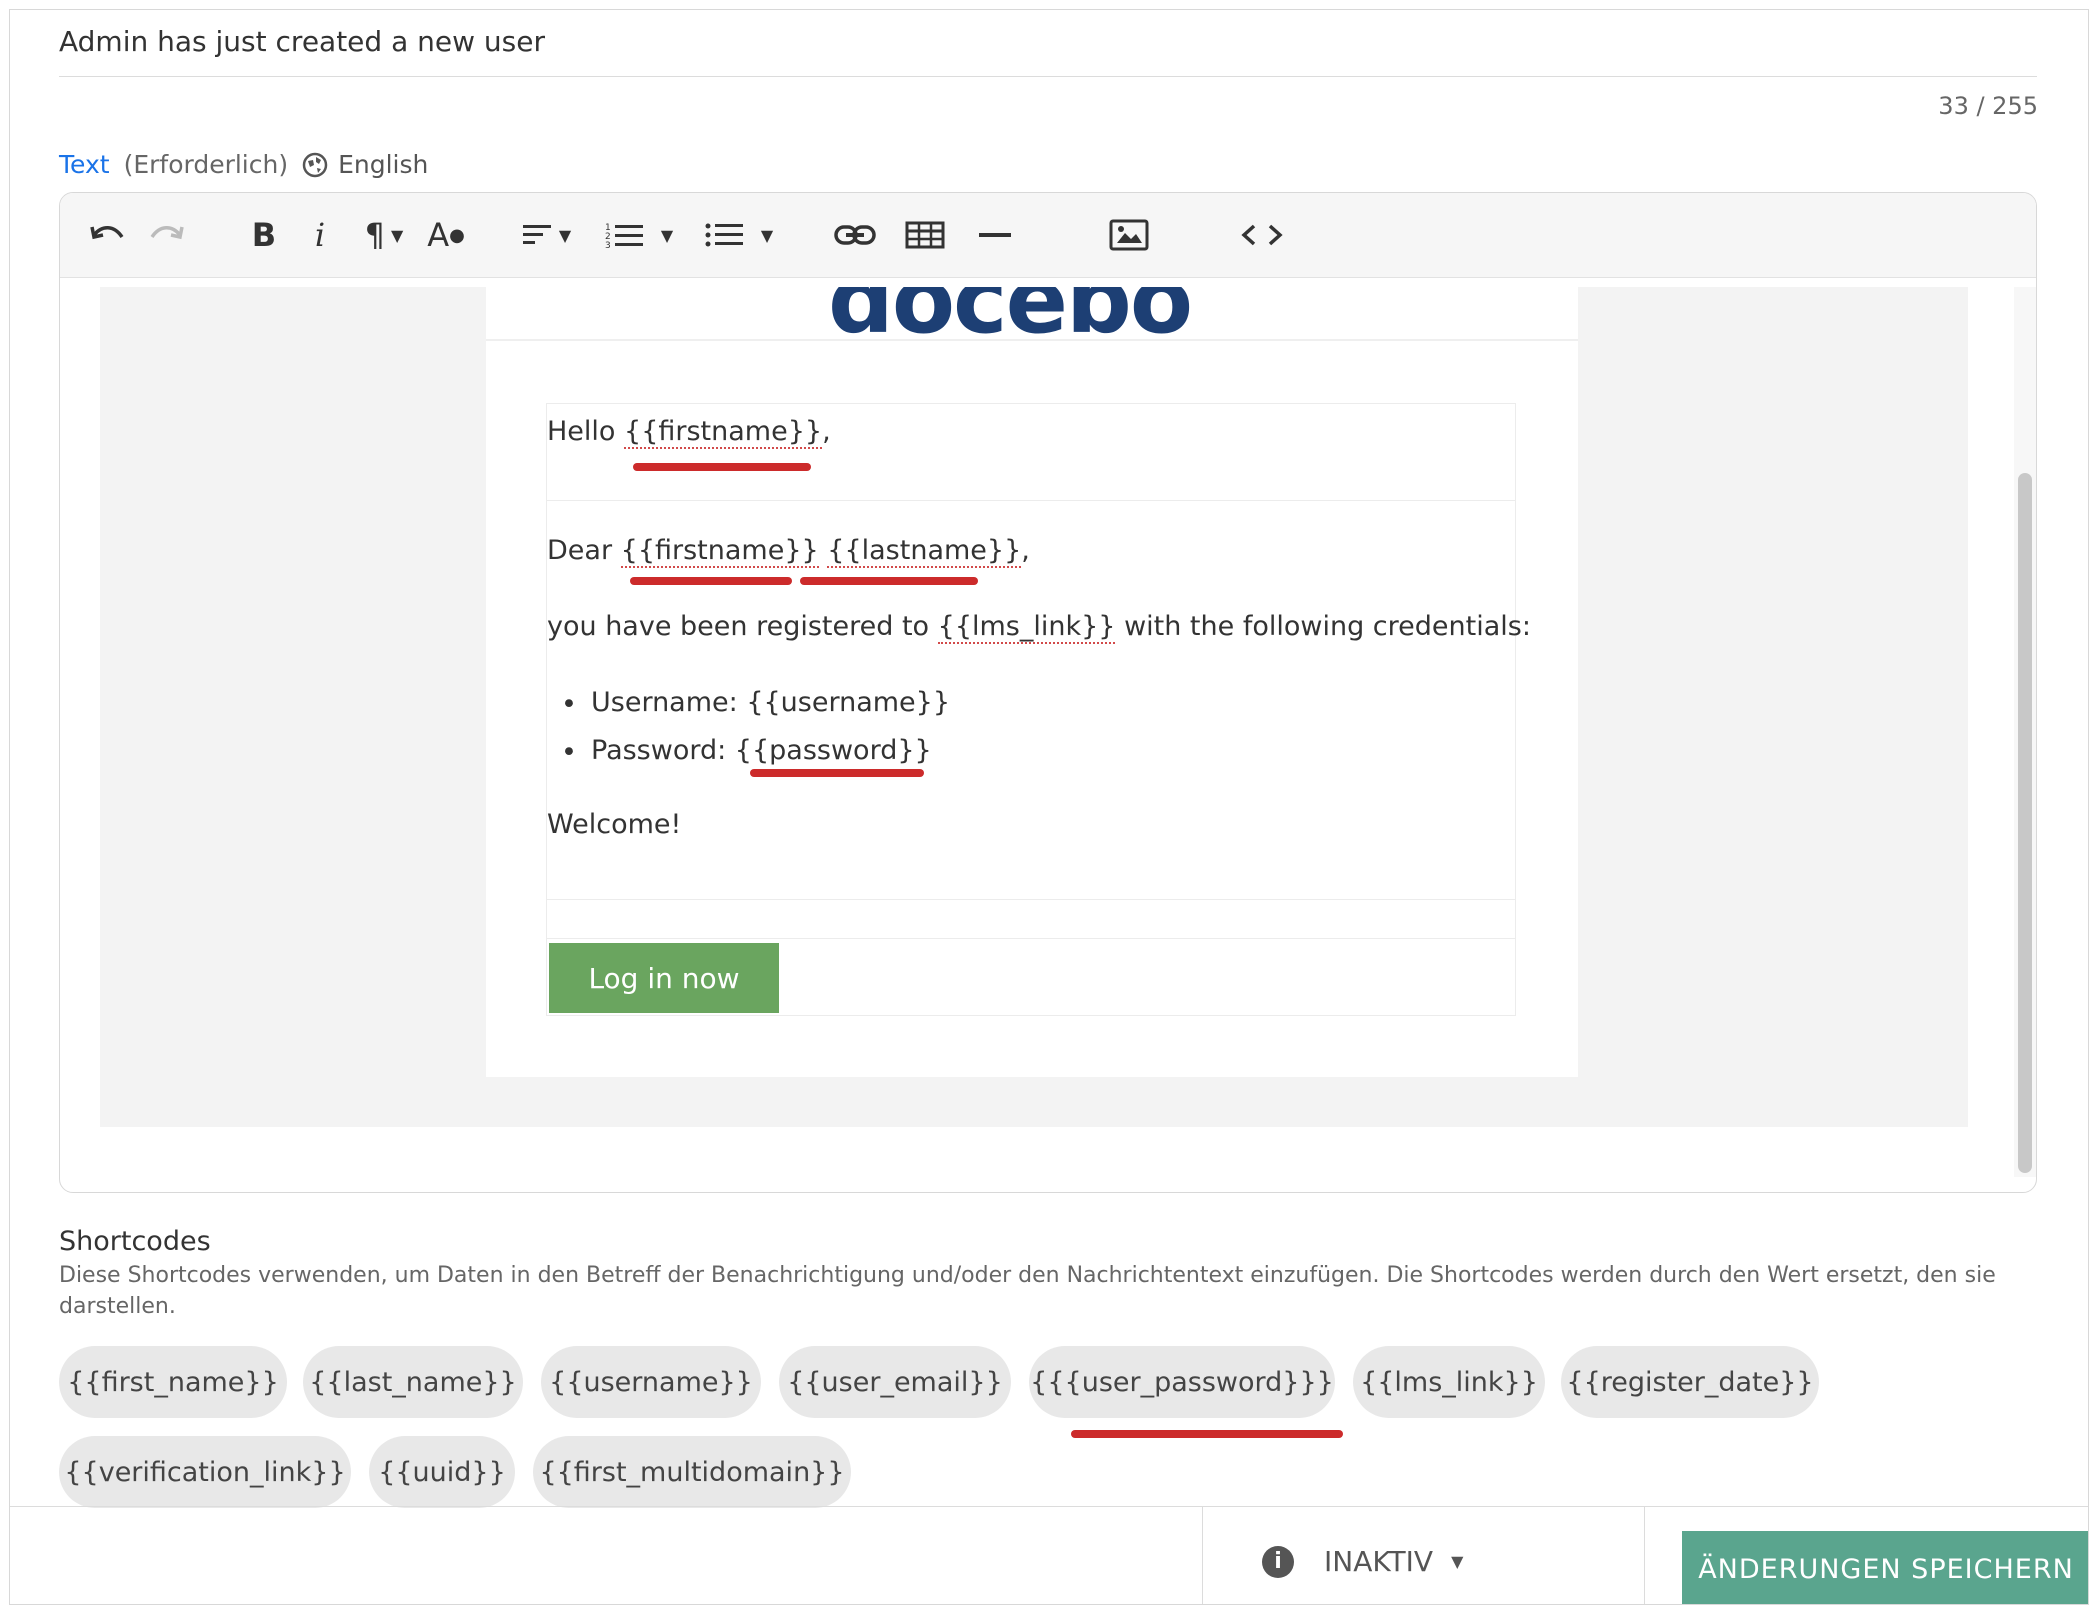  What do you see at coordinates (1010, 314) in the screenshot?
I see `docebo-logo: docebo` at bounding box center [1010, 314].